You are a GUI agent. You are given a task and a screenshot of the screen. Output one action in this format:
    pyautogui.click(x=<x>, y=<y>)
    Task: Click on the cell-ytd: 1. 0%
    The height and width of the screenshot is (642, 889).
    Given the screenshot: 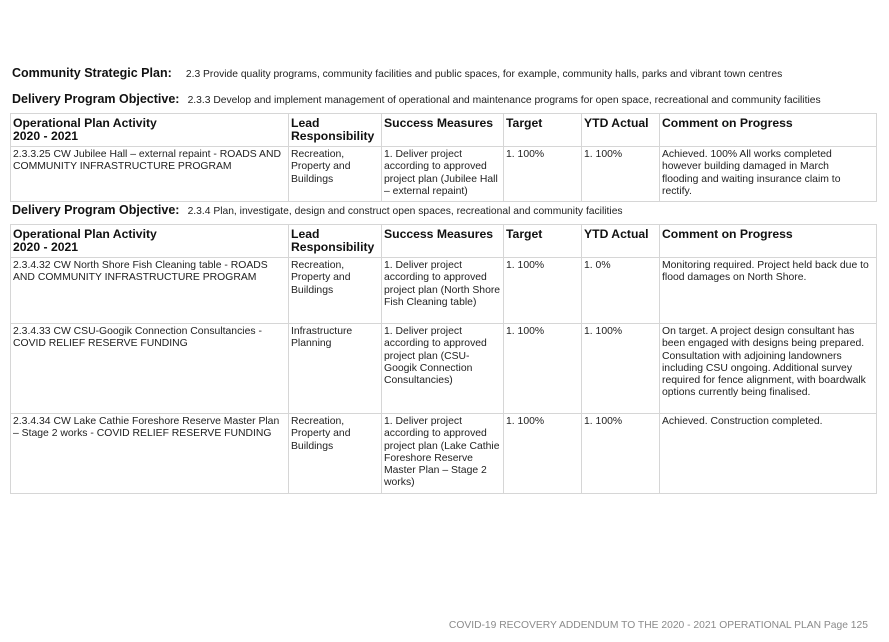 What is the action you would take?
    pyautogui.click(x=620, y=290)
    